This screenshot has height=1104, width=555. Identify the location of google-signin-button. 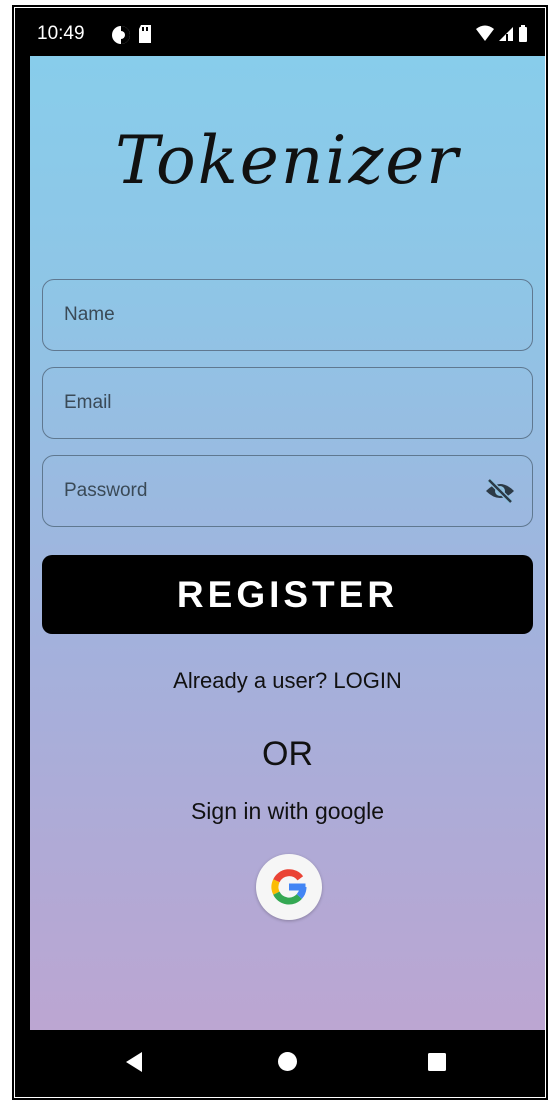
(289, 887).